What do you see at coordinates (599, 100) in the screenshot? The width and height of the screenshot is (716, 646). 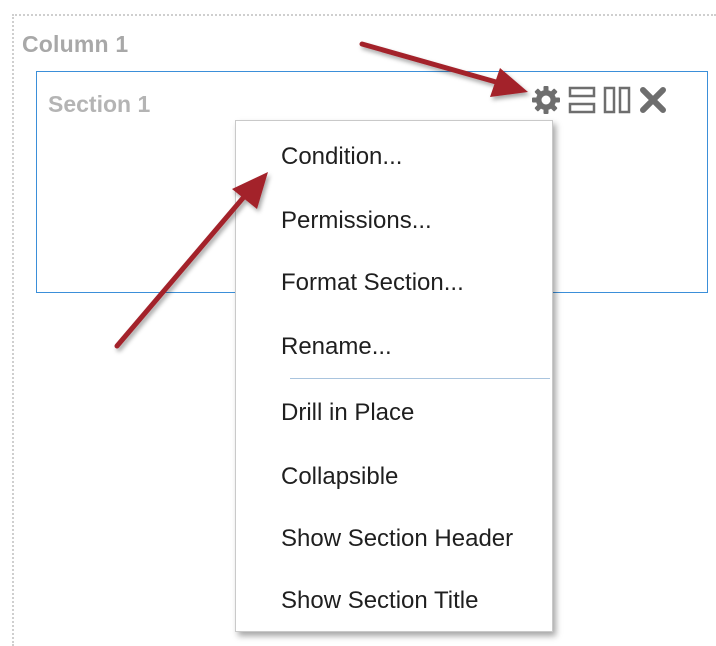 I see `section-toolbar` at bounding box center [599, 100].